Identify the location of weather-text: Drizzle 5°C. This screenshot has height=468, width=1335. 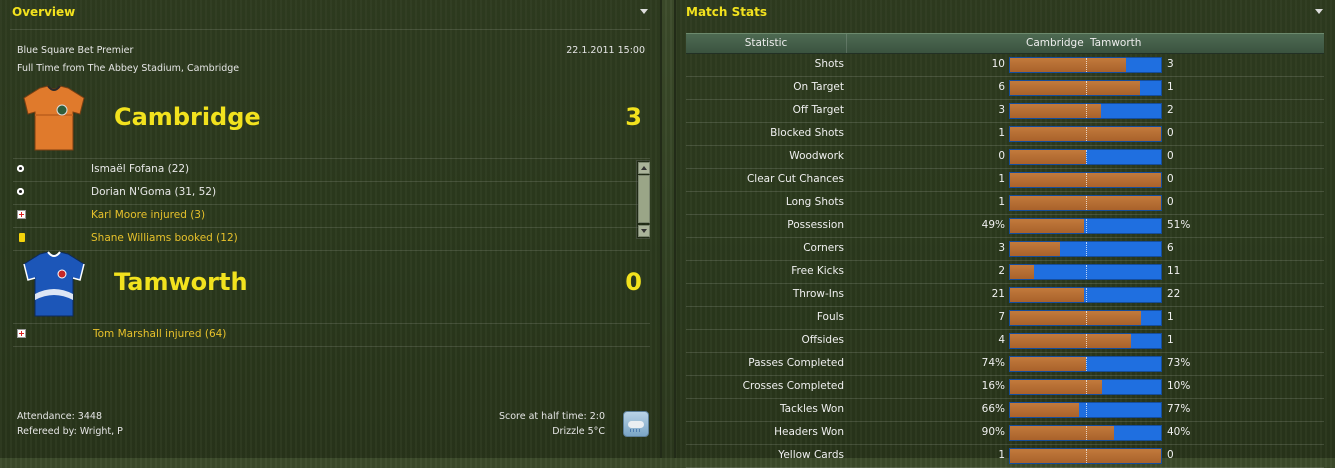
(578, 431).